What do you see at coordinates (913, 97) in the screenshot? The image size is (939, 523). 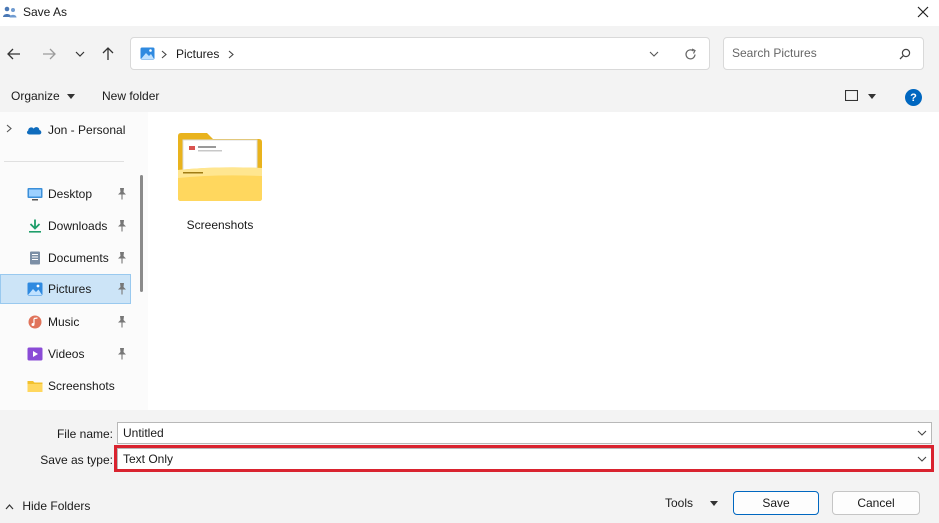 I see `help-button: ?` at bounding box center [913, 97].